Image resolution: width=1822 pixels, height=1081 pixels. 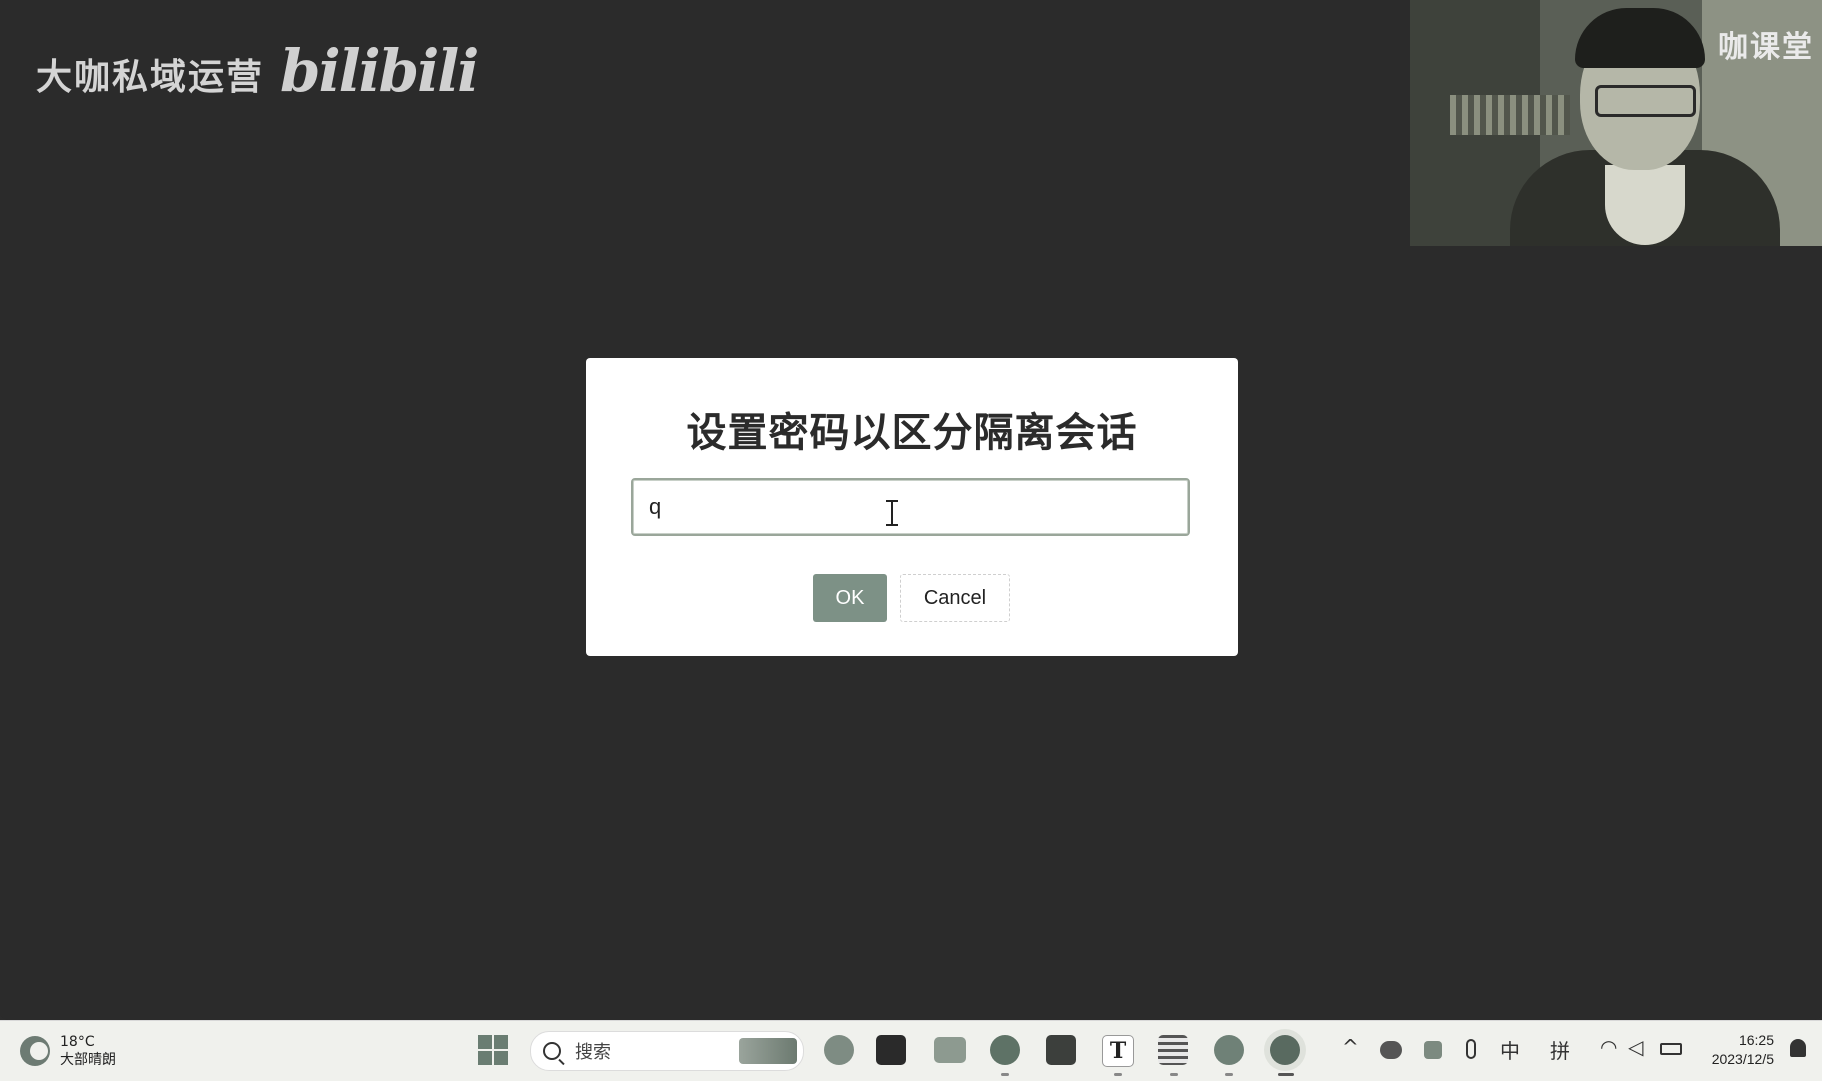 I want to click on taskbar-search: 搜索, so click(x=667, y=1051).